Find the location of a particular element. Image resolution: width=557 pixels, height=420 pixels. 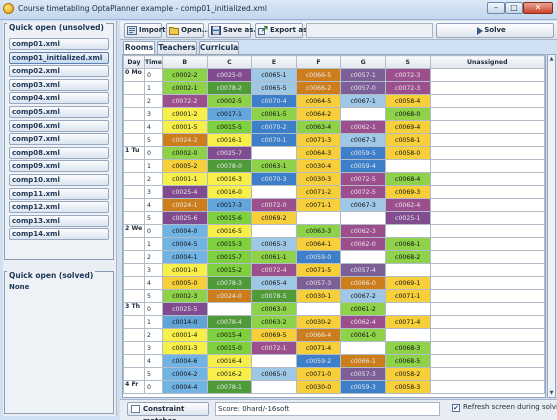

lecture-cell: c0071-0 is located at coordinates (318, 374).